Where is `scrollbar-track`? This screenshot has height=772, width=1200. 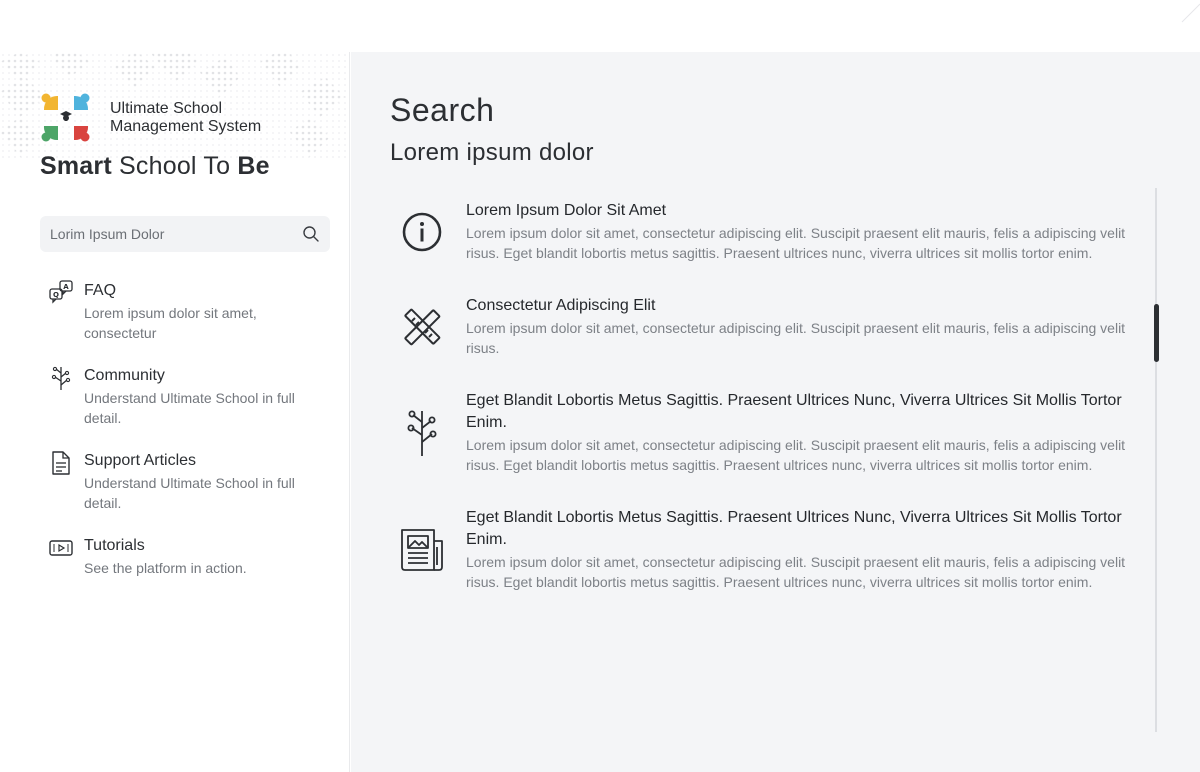 scrollbar-track is located at coordinates (1156, 460).